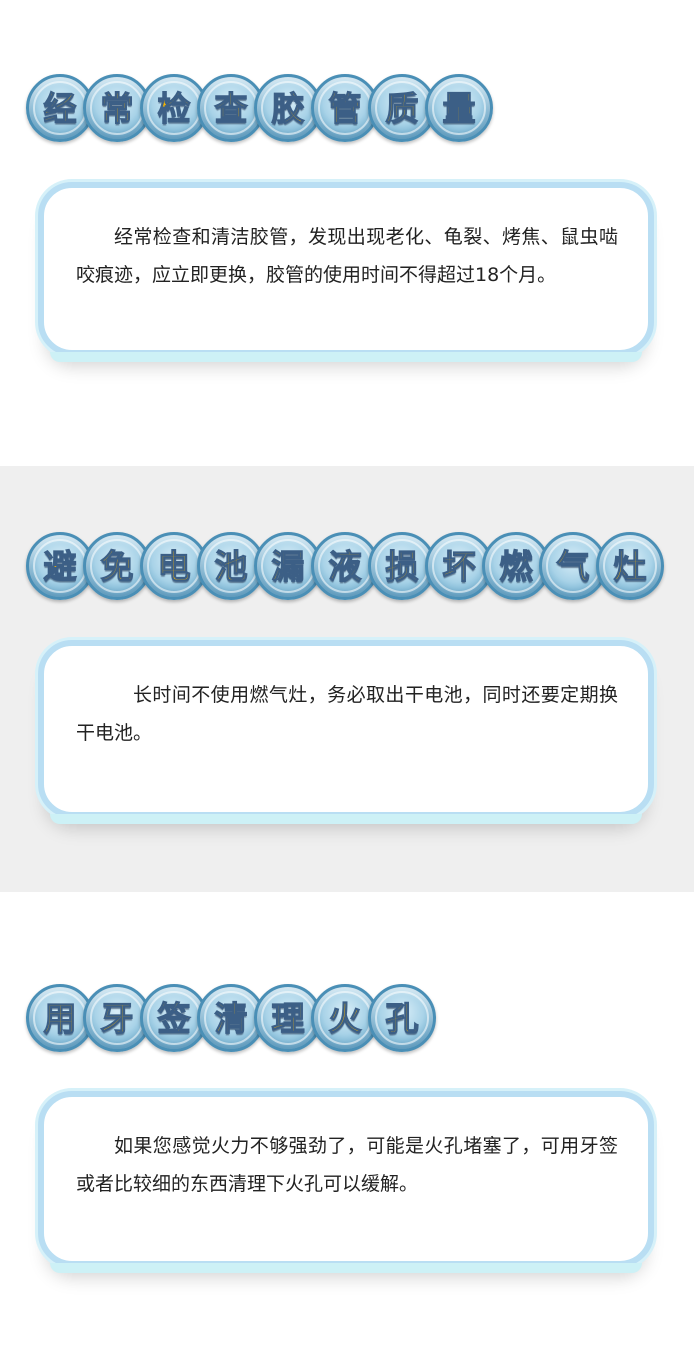 The width and height of the screenshot is (694, 1345). I want to click on card-body-text: 长时间不使用燃气灶，务必取出干电池，同时还要定期换干电池。, so click(347, 714).